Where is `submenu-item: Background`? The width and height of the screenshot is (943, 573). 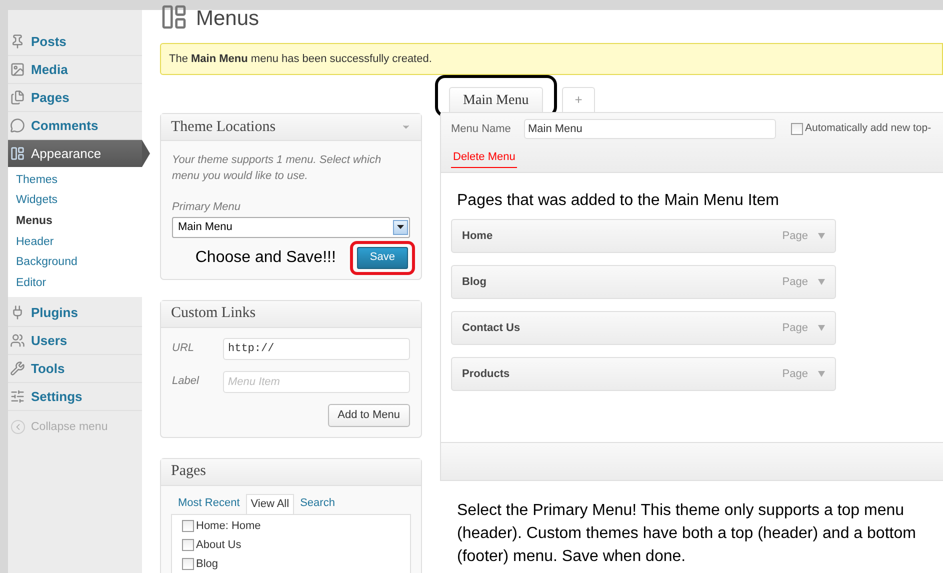 submenu-item: Background is located at coordinates (75, 263).